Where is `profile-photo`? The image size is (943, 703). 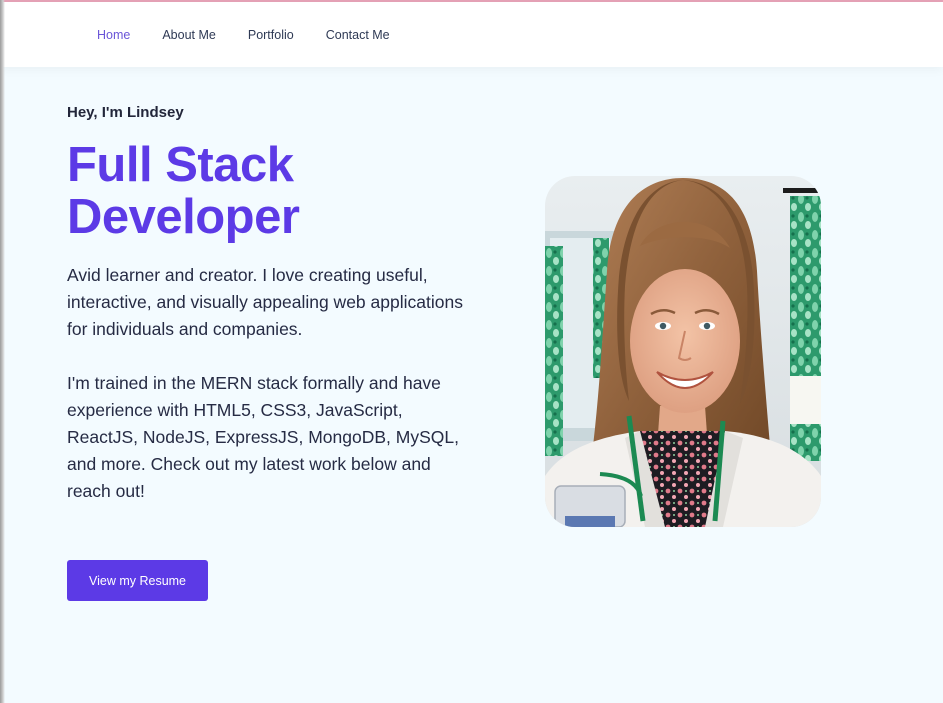
profile-photo is located at coordinates (683, 351).